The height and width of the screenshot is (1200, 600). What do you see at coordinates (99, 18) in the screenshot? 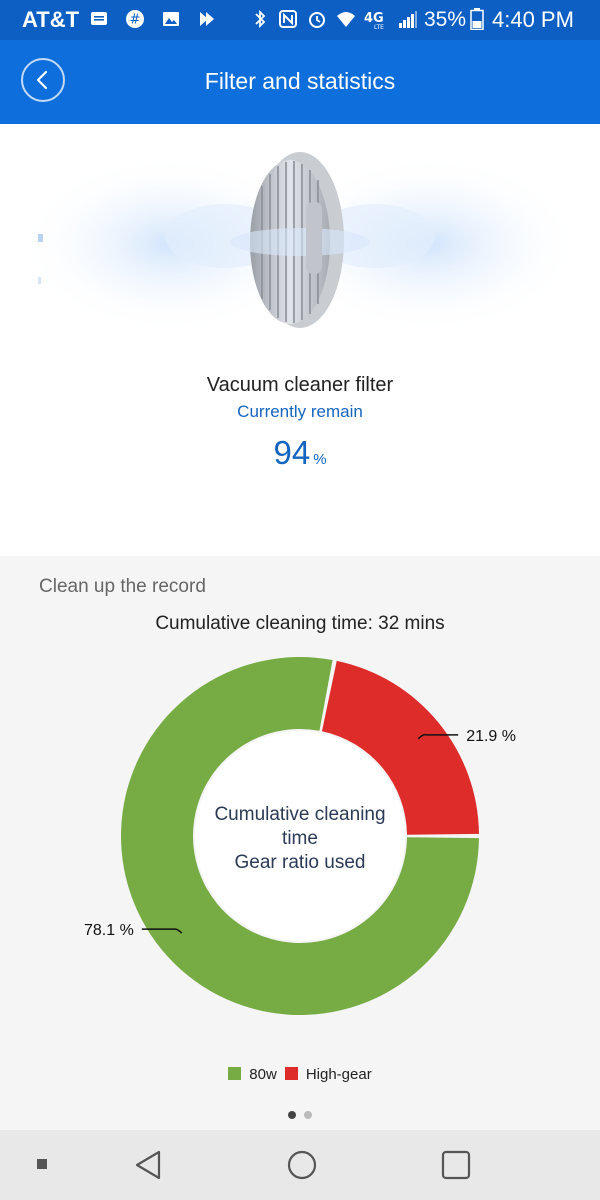
I see `message-icon` at bounding box center [99, 18].